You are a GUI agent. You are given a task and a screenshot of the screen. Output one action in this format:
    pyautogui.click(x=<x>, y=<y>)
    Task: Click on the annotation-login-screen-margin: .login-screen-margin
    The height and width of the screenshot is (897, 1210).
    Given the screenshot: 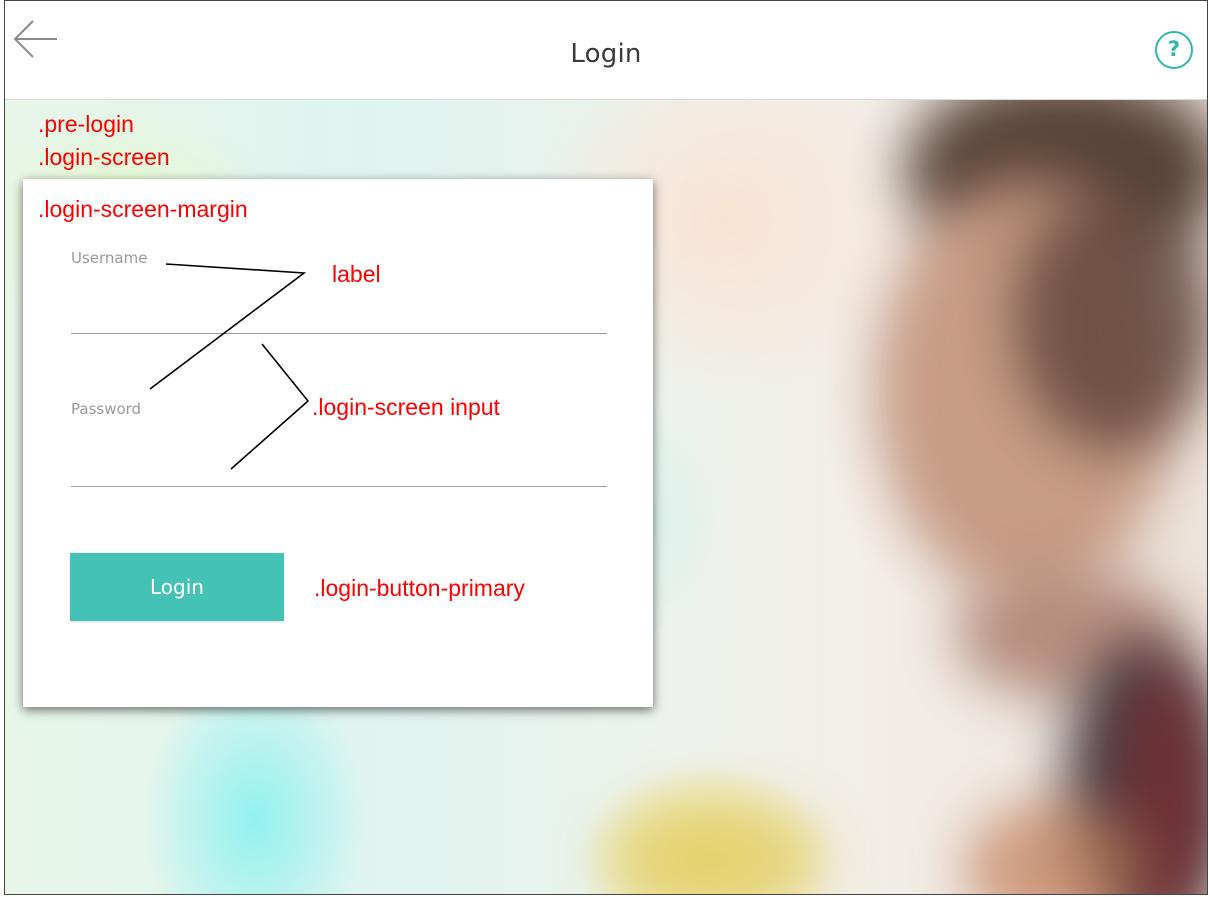 What is the action you would take?
    pyautogui.click(x=143, y=209)
    